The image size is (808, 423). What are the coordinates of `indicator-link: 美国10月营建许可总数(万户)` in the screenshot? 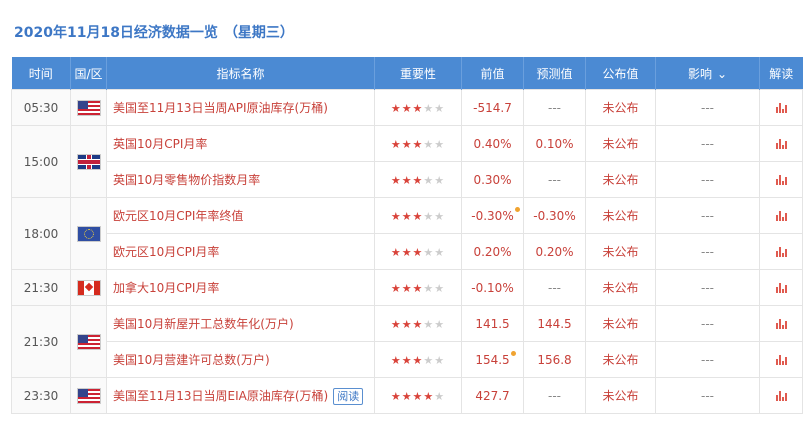 It's located at (240, 359).